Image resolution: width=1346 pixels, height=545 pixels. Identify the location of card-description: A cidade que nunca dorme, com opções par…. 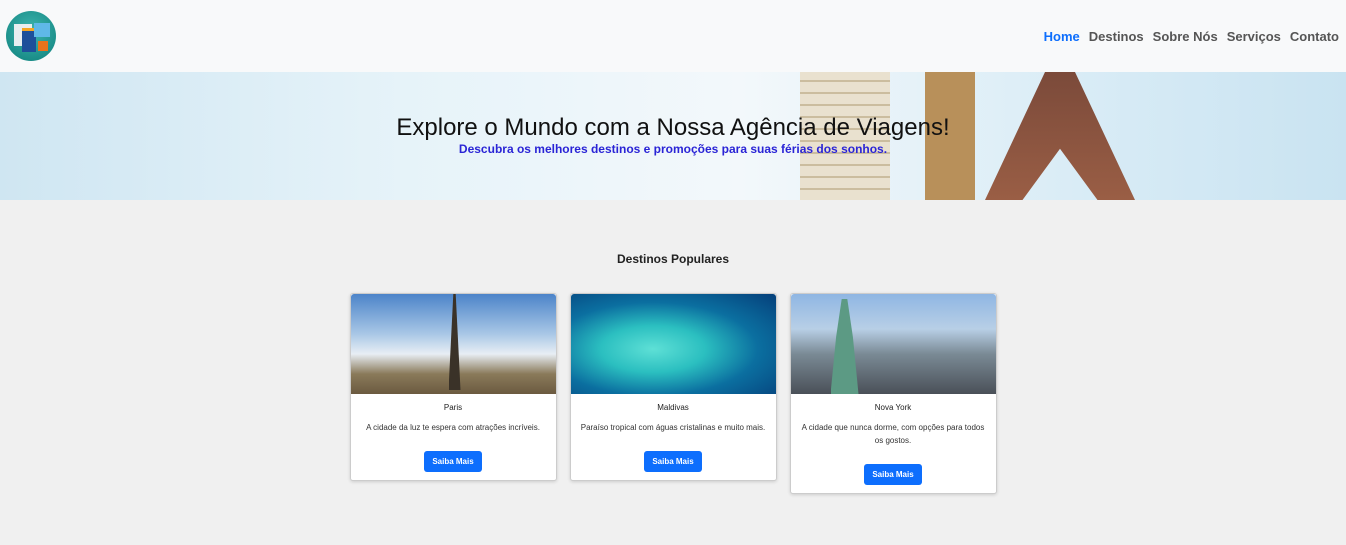
(893, 434).